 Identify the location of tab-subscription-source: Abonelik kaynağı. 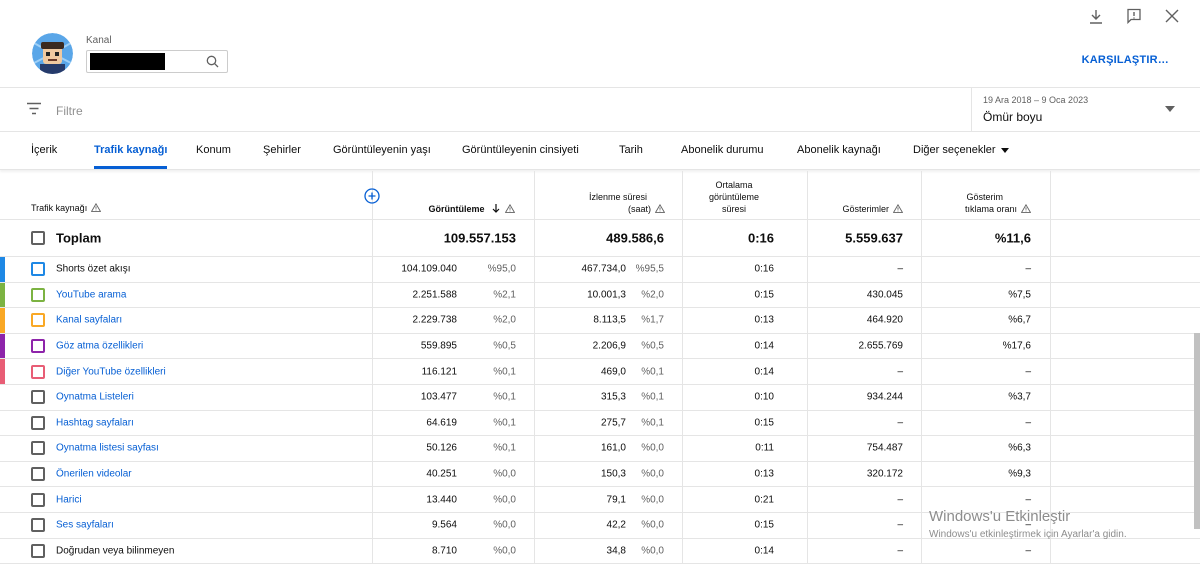
(839, 150).